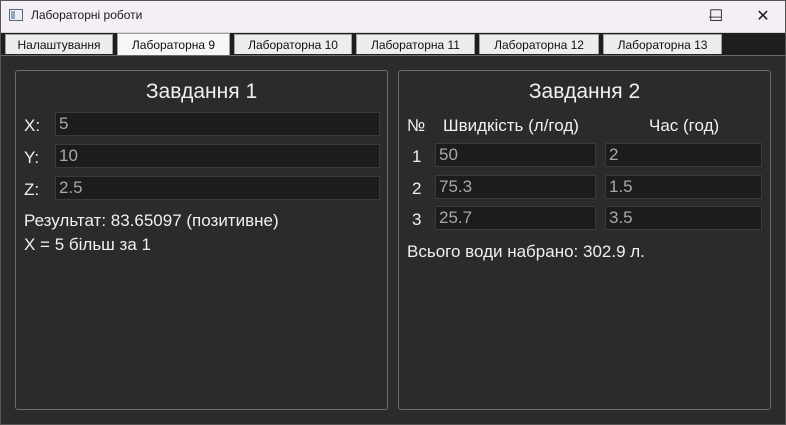  What do you see at coordinates (32, 189) in the screenshot?
I see `z-label: Z:` at bounding box center [32, 189].